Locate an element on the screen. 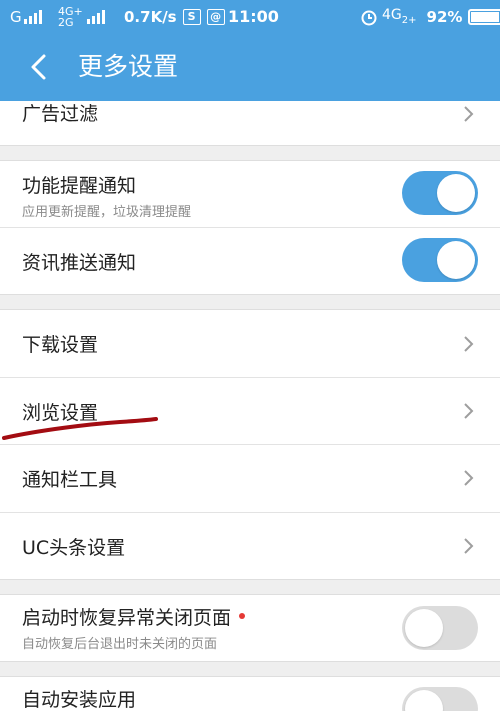  settings-row-uc-headlines: UC头条设置 is located at coordinates (250, 546).